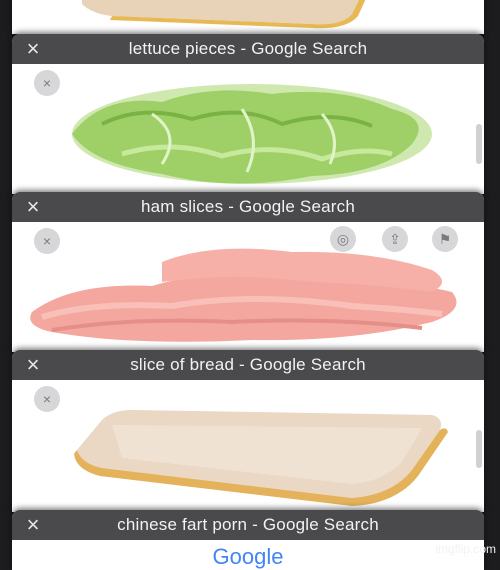  Describe the element at coordinates (395, 239) in the screenshot. I see `share-icon: ⇪` at that location.